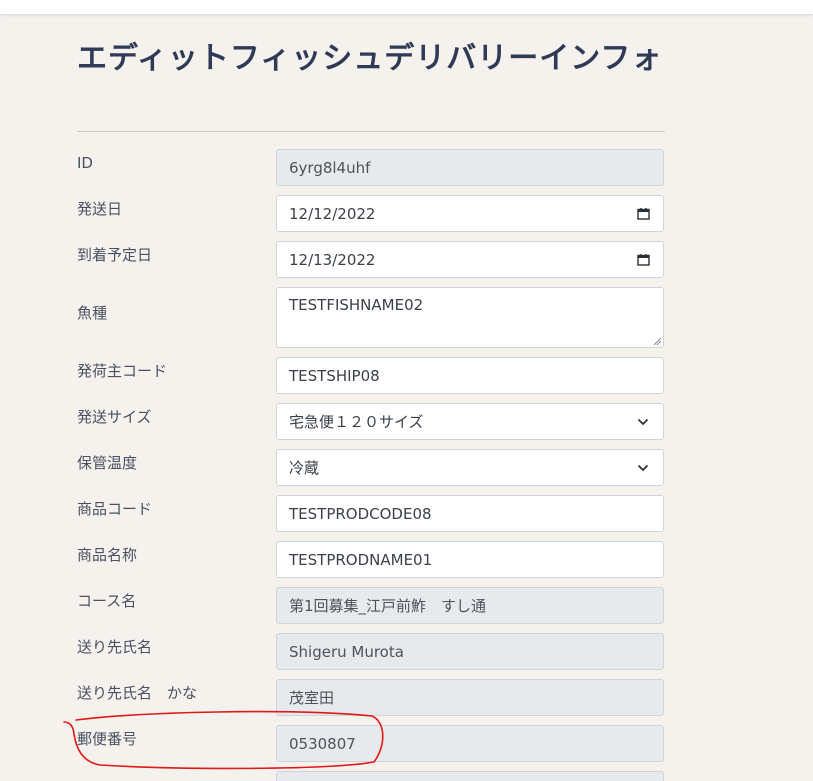 The width and height of the screenshot is (813, 781). I want to click on product-code-value: TESTPRODCODE08, so click(360, 513).